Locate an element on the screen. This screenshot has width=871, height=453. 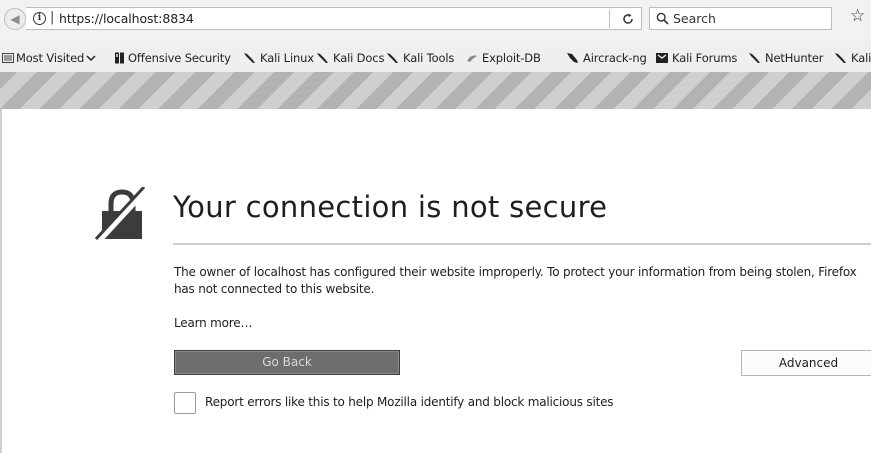
bookmark-kali: Kali is located at coordinates (852, 58).